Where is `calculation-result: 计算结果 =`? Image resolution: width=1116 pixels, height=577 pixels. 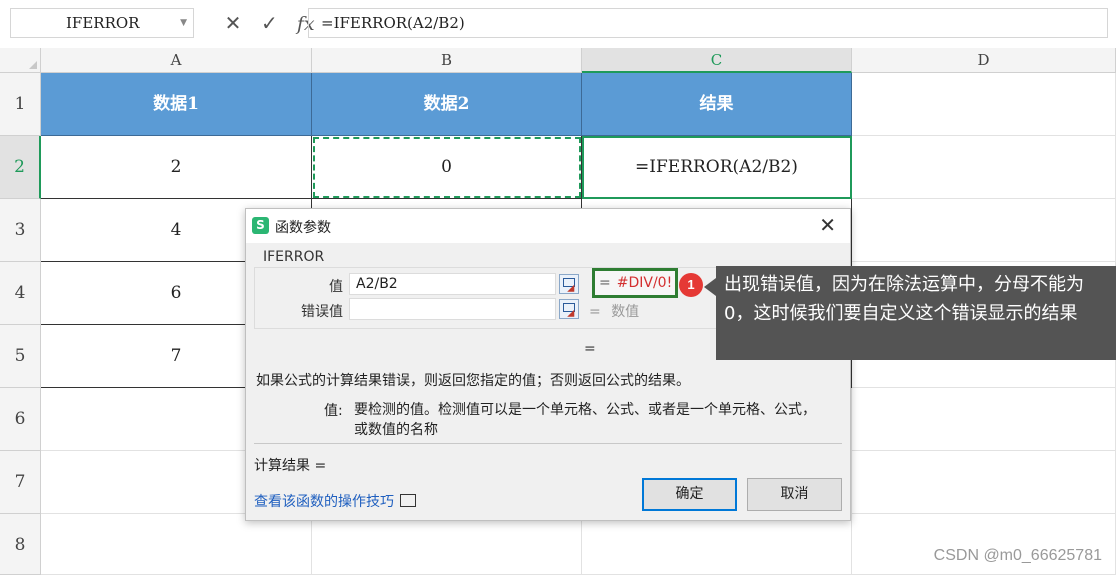 calculation-result: 计算结果 = is located at coordinates (290, 466).